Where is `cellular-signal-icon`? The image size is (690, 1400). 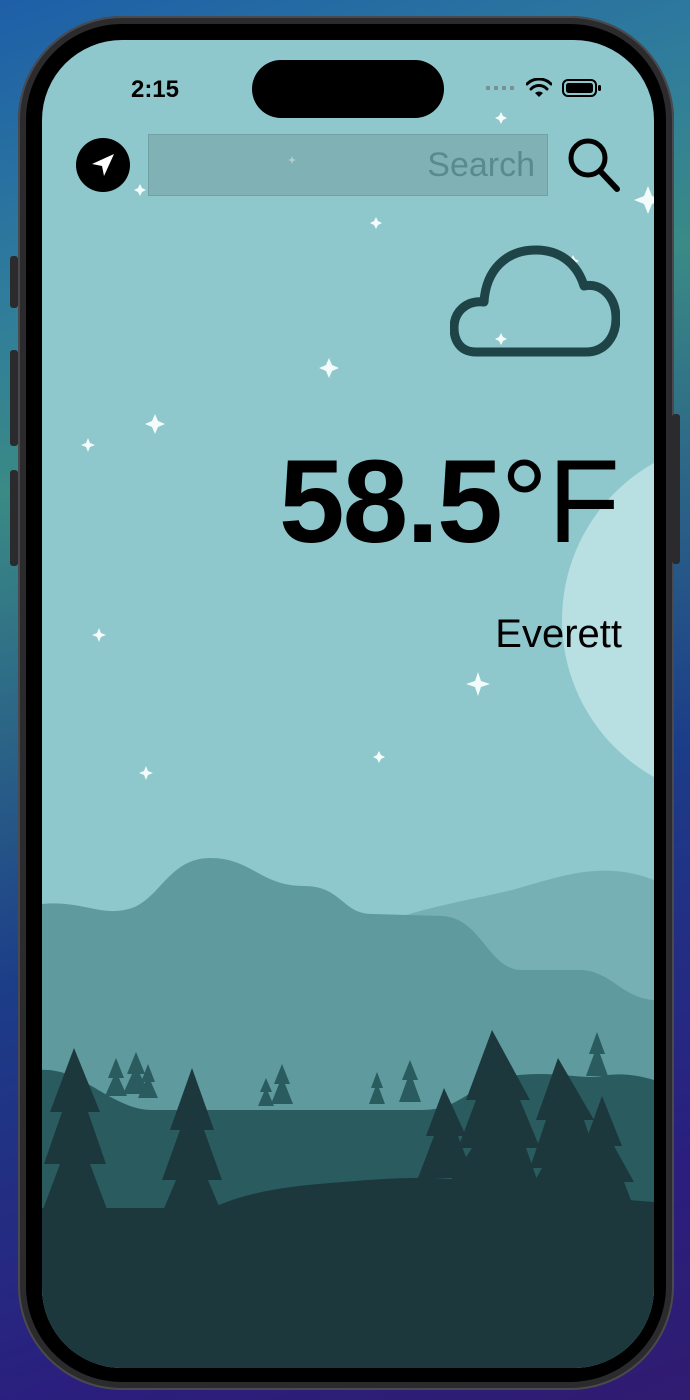
cellular-signal-icon is located at coordinates (500, 88).